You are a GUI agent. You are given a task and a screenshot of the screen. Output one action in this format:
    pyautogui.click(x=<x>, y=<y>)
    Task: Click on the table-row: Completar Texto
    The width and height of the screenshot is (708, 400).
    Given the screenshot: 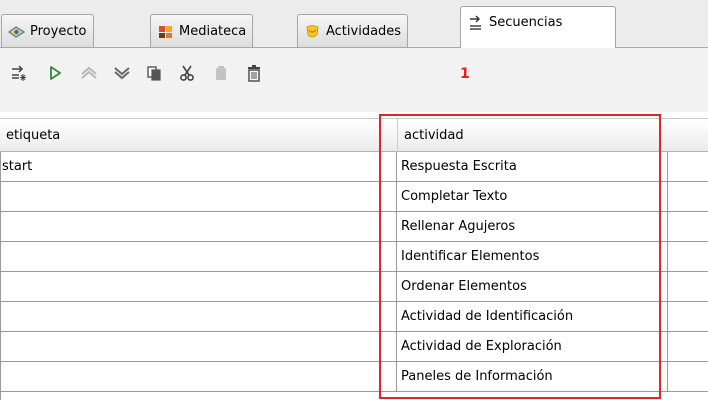 What is the action you would take?
    pyautogui.click(x=354, y=197)
    